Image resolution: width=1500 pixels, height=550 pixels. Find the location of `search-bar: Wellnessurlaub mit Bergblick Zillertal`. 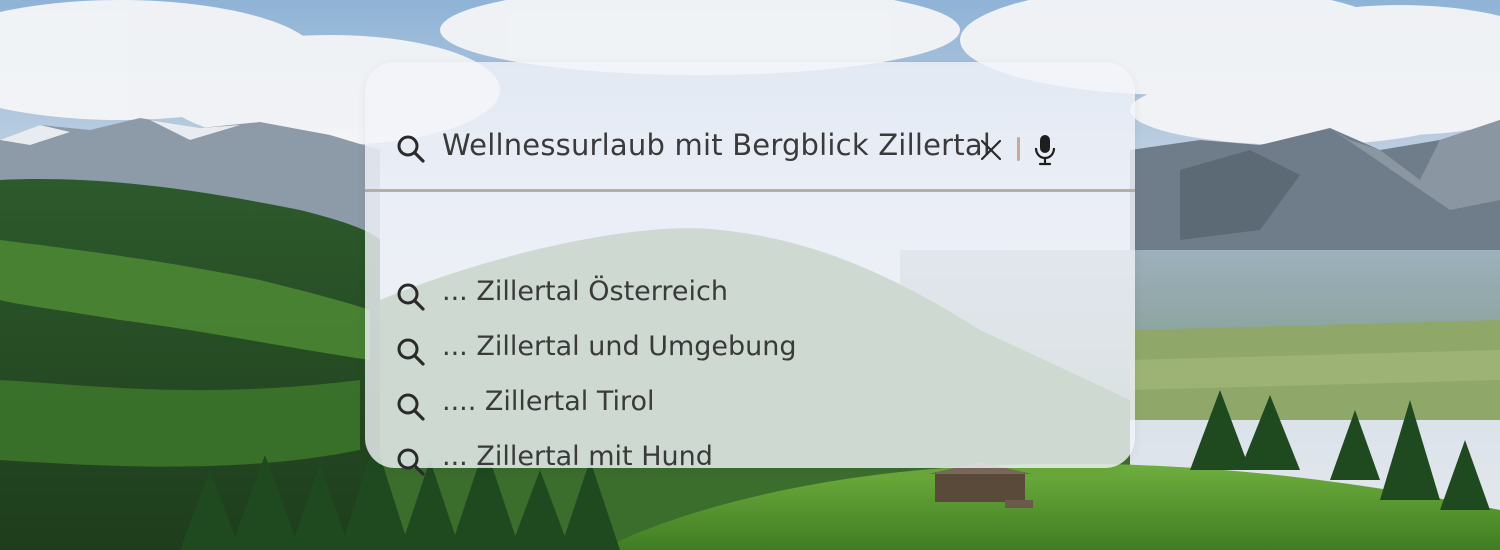

search-bar: Wellnessurlaub mit Bergblick Zillertal is located at coordinates (750, 126).